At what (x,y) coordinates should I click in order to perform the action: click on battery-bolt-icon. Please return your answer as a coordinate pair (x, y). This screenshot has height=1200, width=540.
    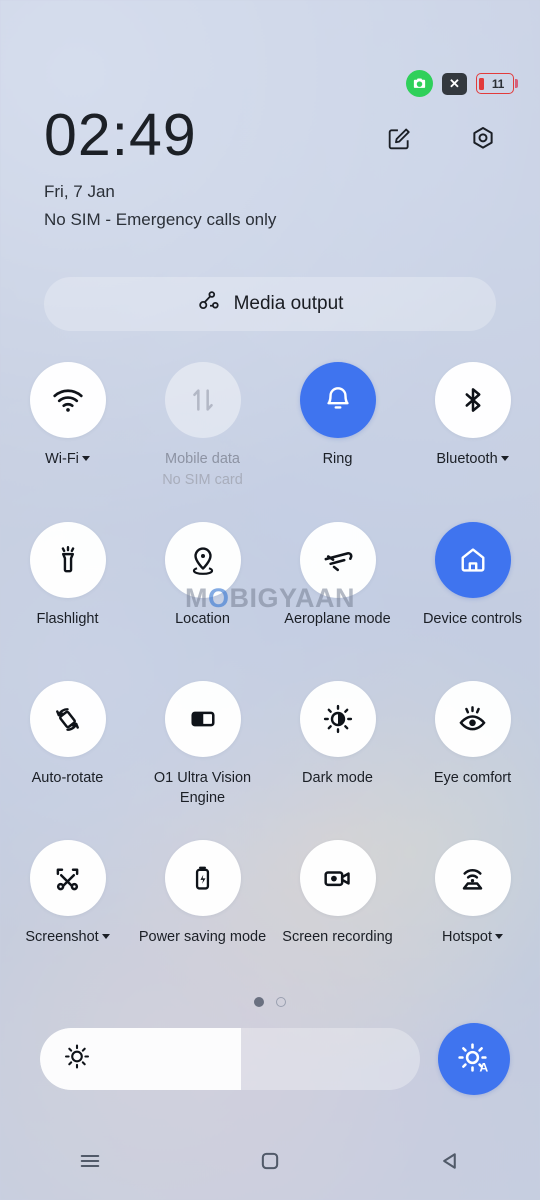
    Looking at the image, I should click on (202, 878).